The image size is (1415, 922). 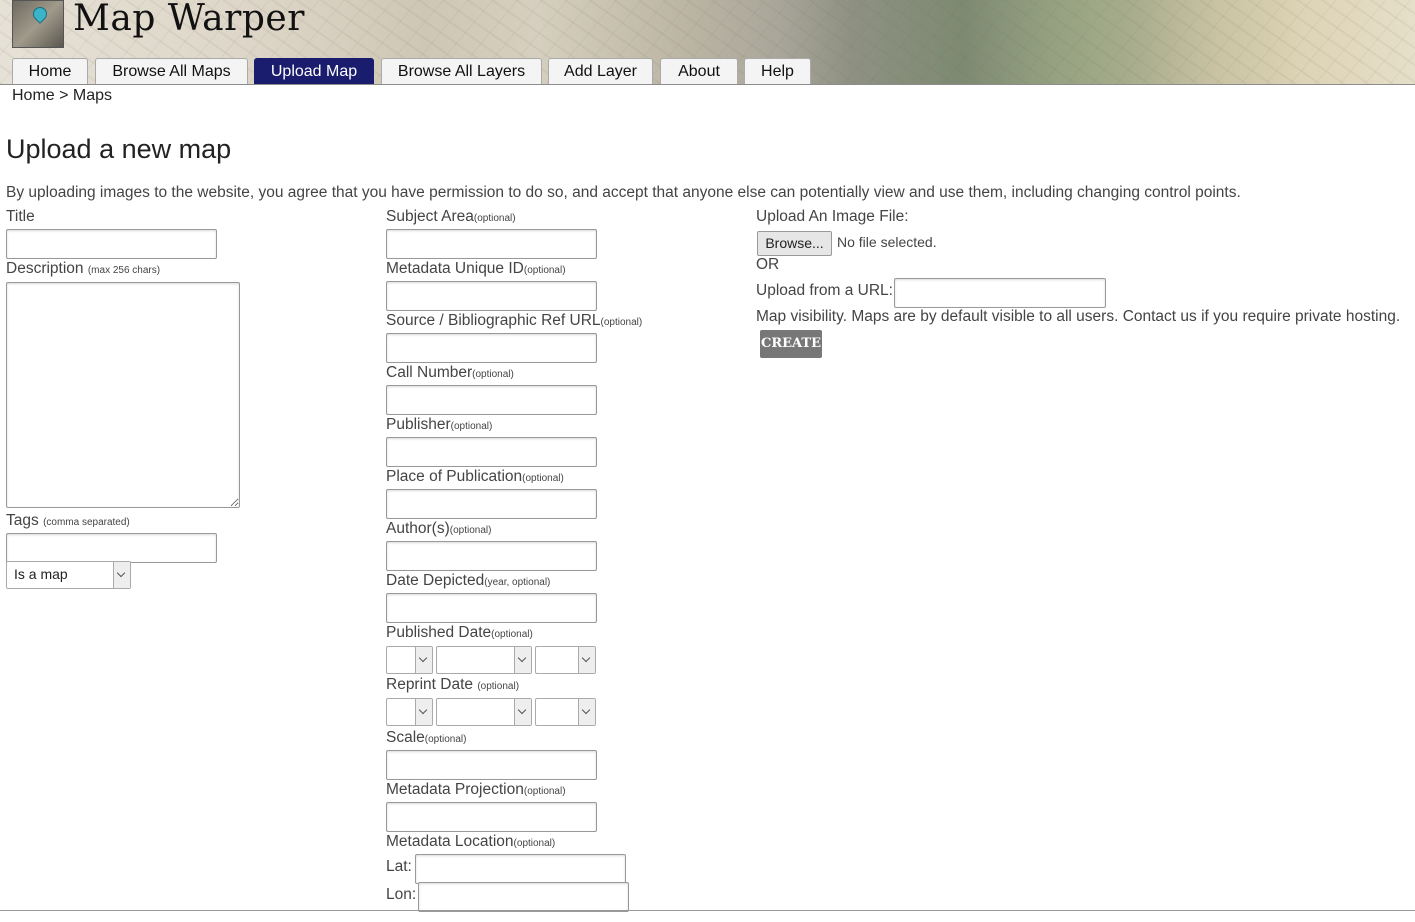 What do you see at coordinates (399, 866) in the screenshot?
I see `lat-label: Lat:` at bounding box center [399, 866].